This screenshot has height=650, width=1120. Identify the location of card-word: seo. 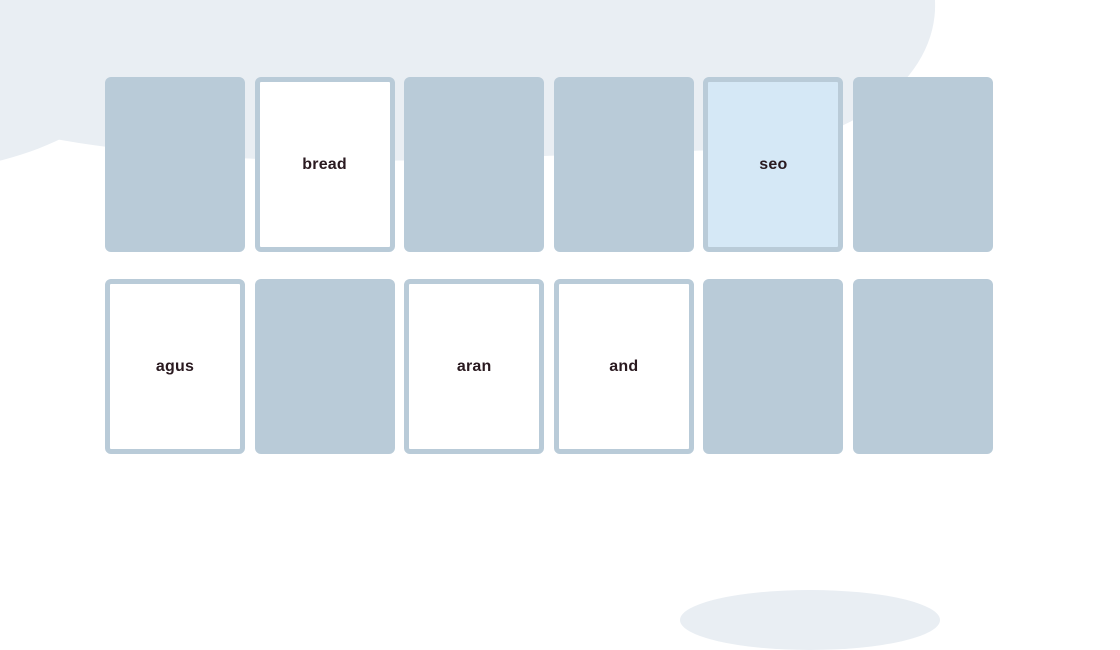
(773, 164).